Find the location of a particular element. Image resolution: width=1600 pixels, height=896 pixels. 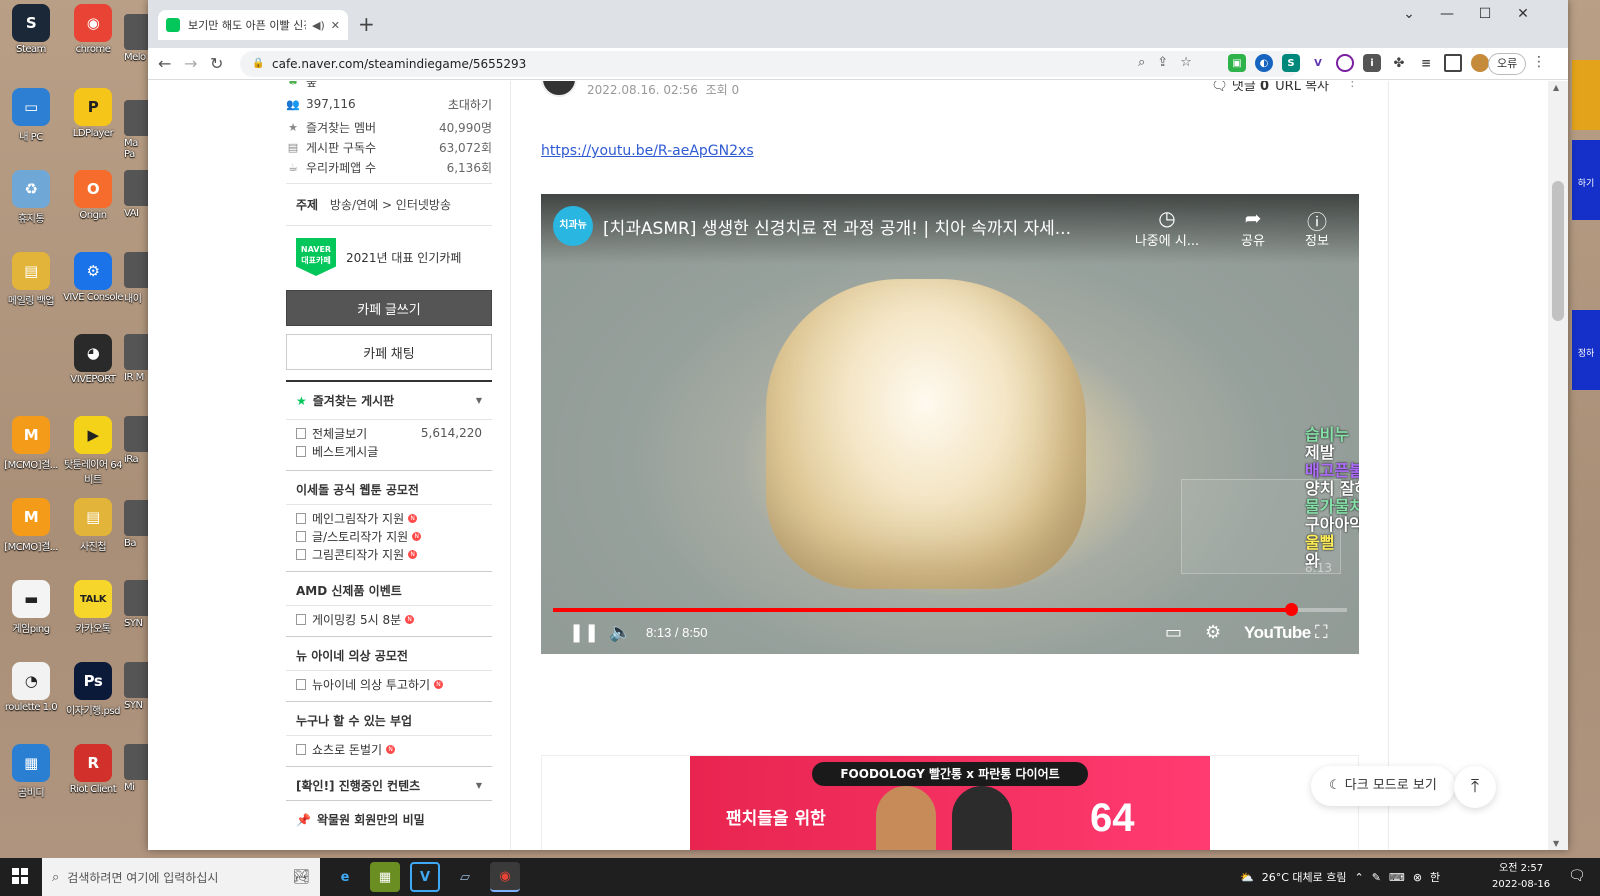

ad-banner: FOODOLOGY 빨간통 x 파란통 다이어트 팬치들을 위한 64 is located at coordinates (950, 803).